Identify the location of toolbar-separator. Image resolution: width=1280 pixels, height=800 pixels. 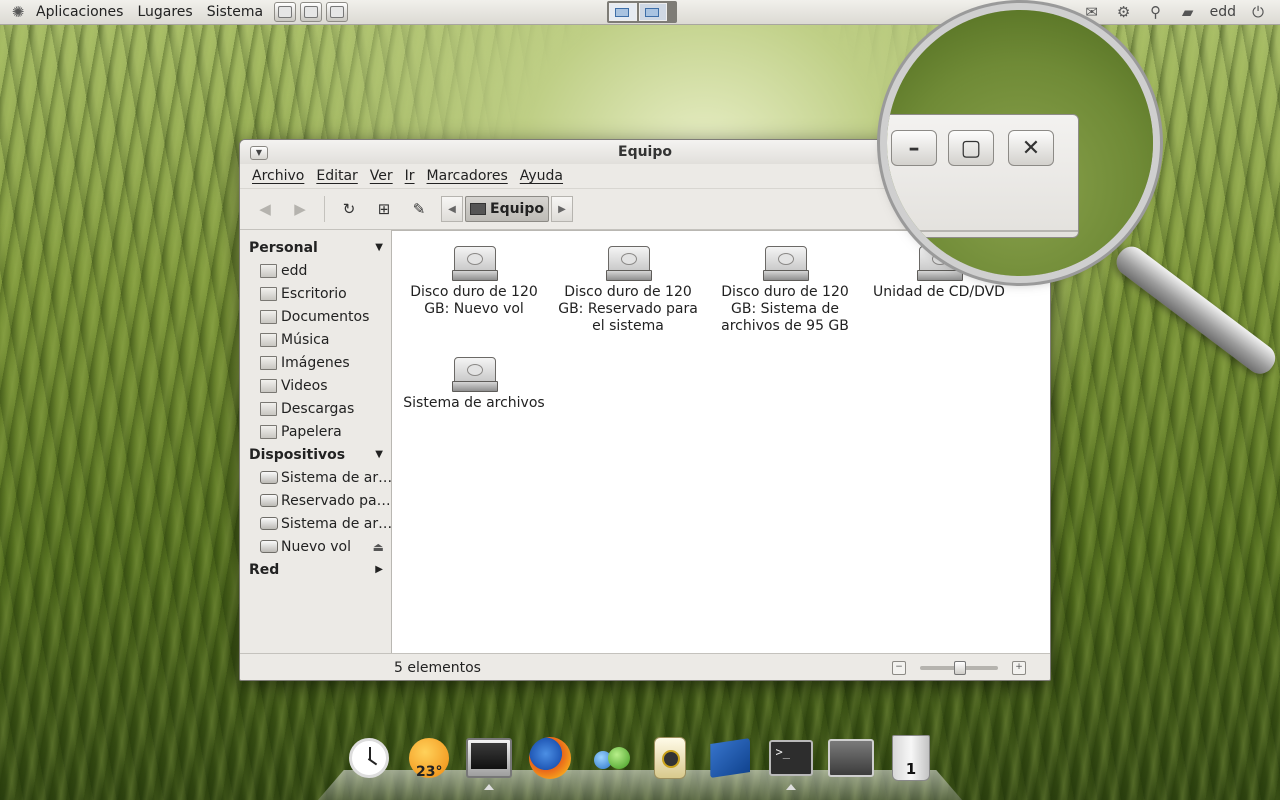
(324, 209).